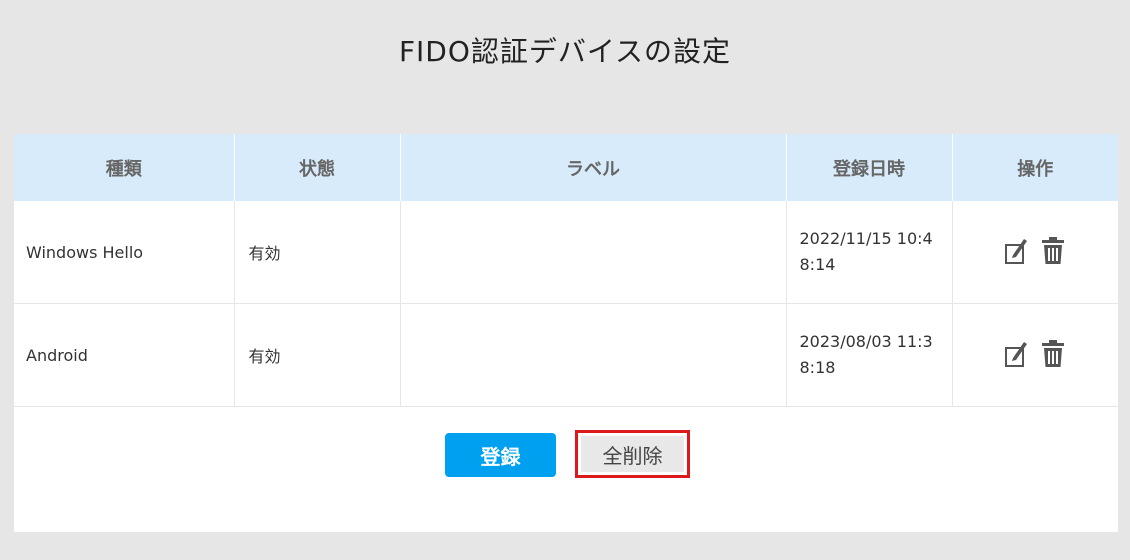 This screenshot has height=560, width=1130. I want to click on column-header-status: 状態, so click(317, 167).